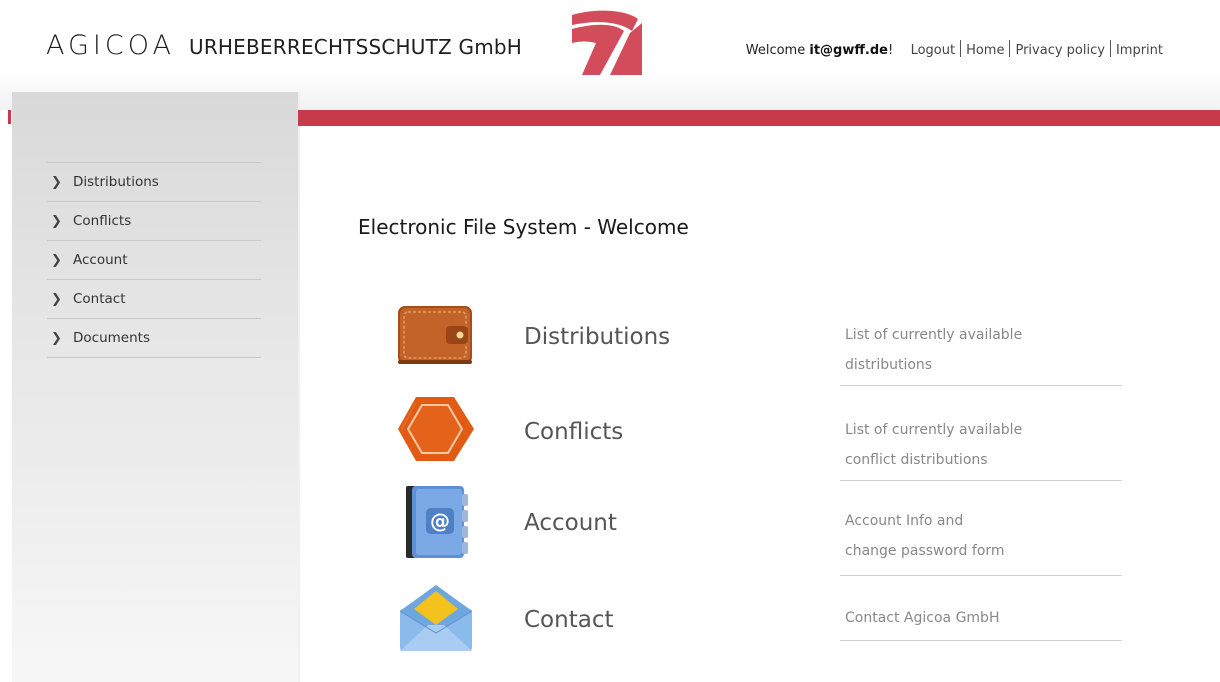 The width and height of the screenshot is (1220, 682). I want to click on sidebar-item-distributions: ❯ Distributions, so click(154, 182).